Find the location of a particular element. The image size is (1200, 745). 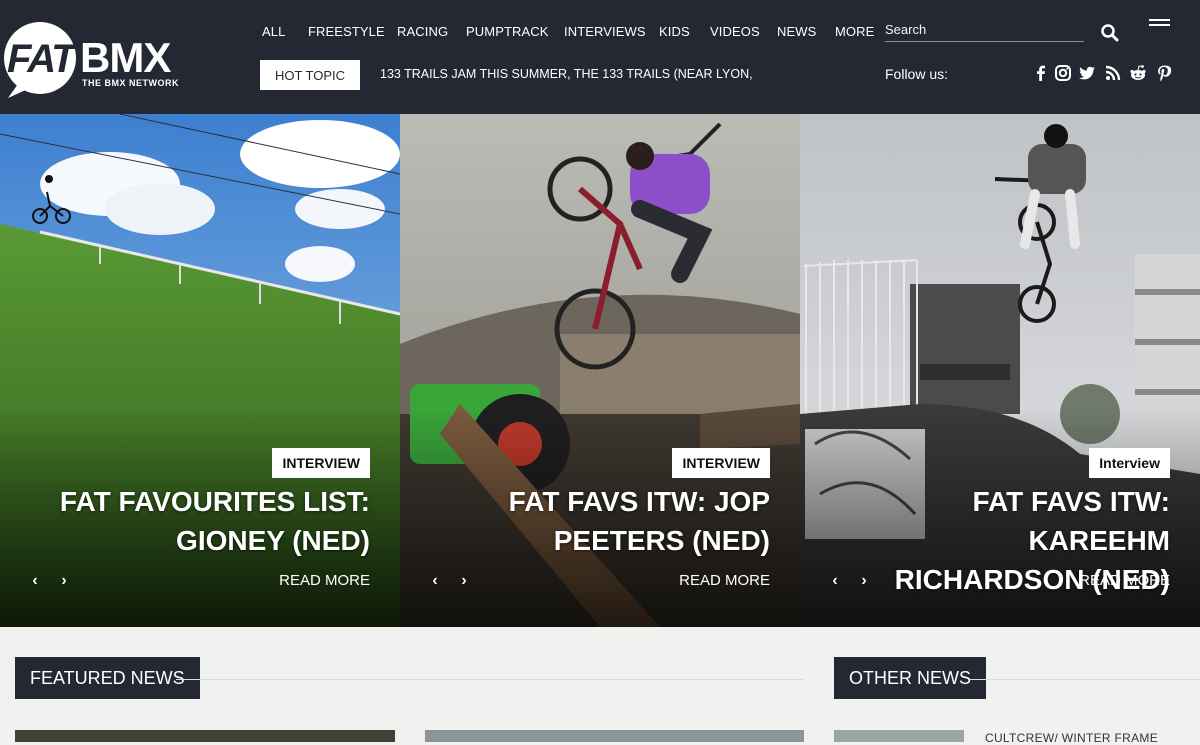

facebook-icon is located at coordinates (1041, 73).